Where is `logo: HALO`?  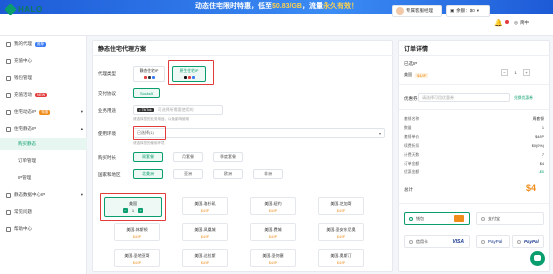 logo: HALO is located at coordinates (23, 9).